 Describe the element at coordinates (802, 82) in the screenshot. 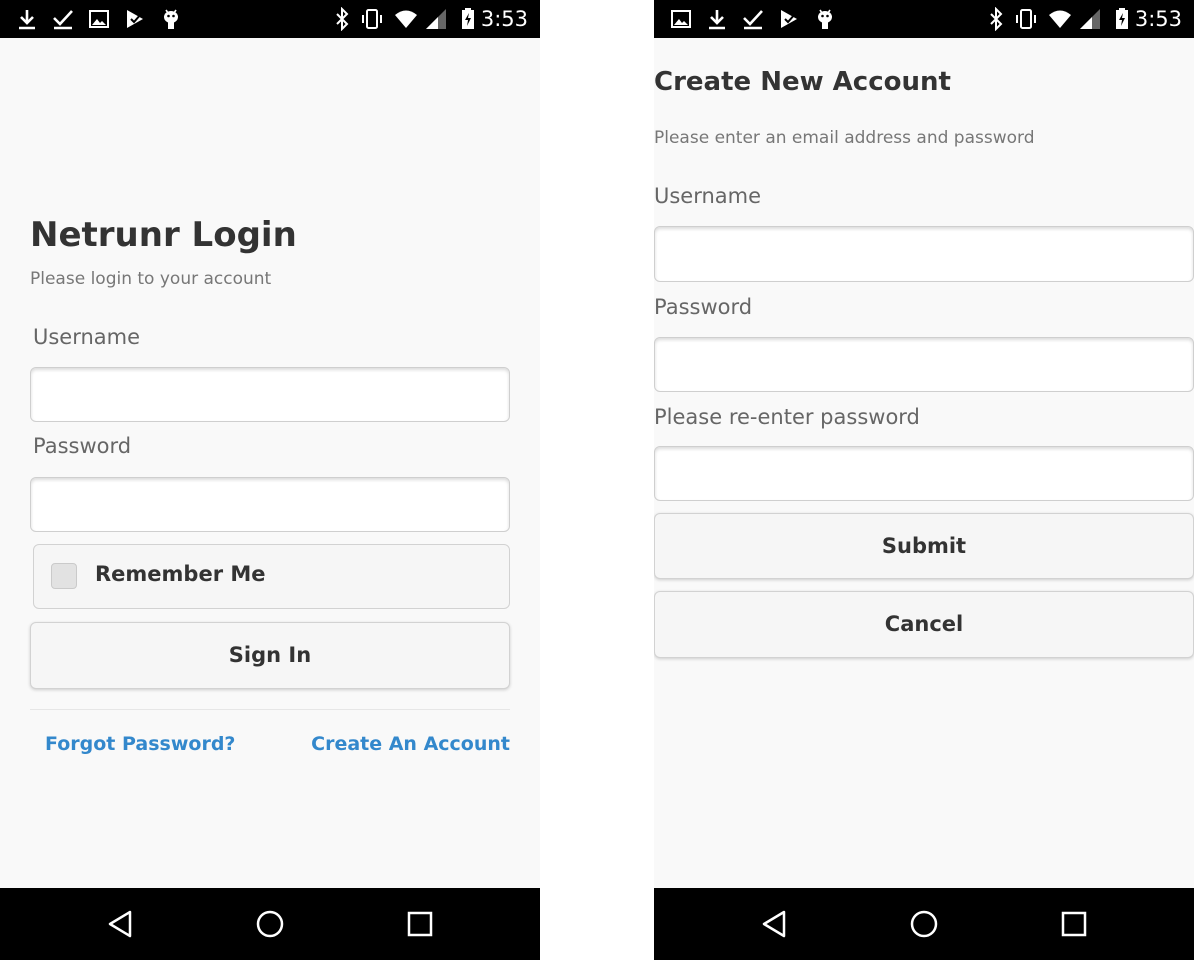

I see `page-title: Create New Account` at that location.